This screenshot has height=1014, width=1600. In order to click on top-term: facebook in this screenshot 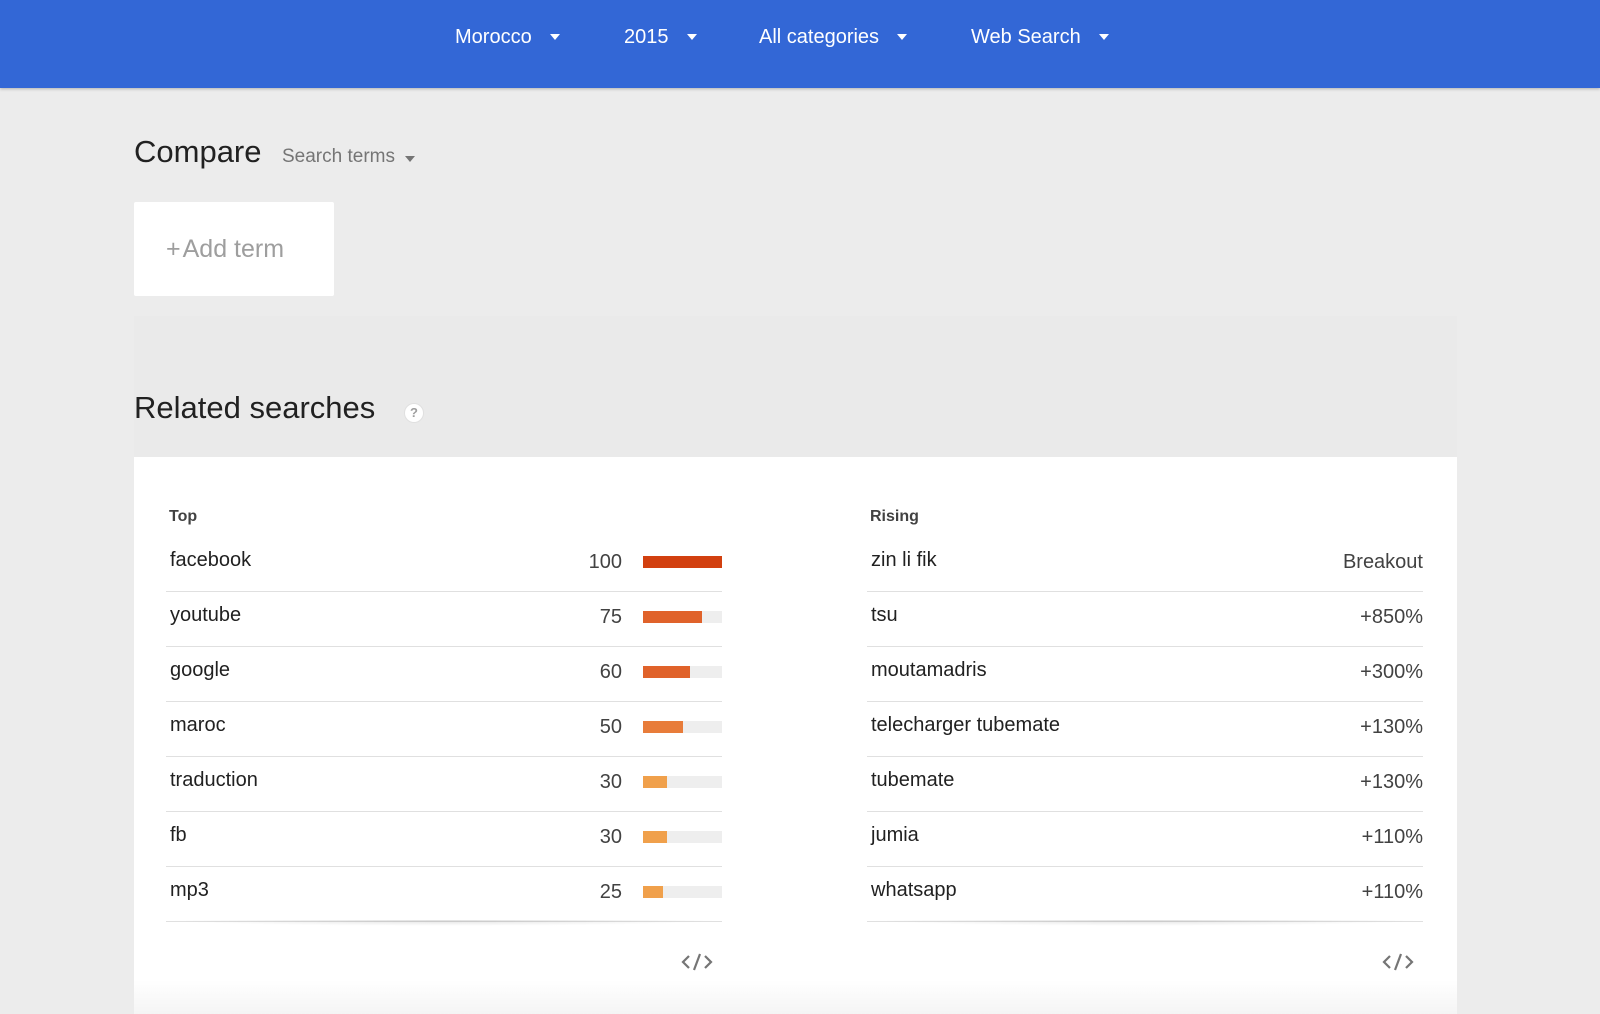, I will do `click(211, 560)`.